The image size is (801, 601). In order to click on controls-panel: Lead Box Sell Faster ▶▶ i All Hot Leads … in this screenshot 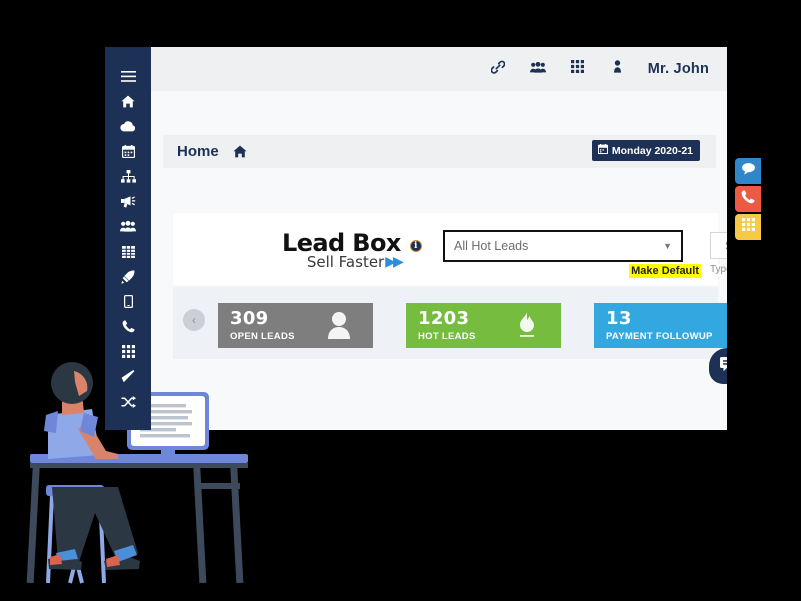, I will do `click(450, 249)`.